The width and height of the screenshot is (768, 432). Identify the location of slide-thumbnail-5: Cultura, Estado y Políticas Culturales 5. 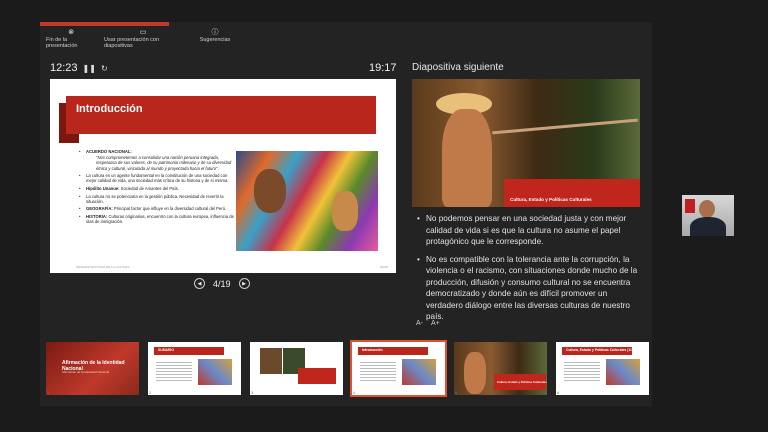
(500, 368).